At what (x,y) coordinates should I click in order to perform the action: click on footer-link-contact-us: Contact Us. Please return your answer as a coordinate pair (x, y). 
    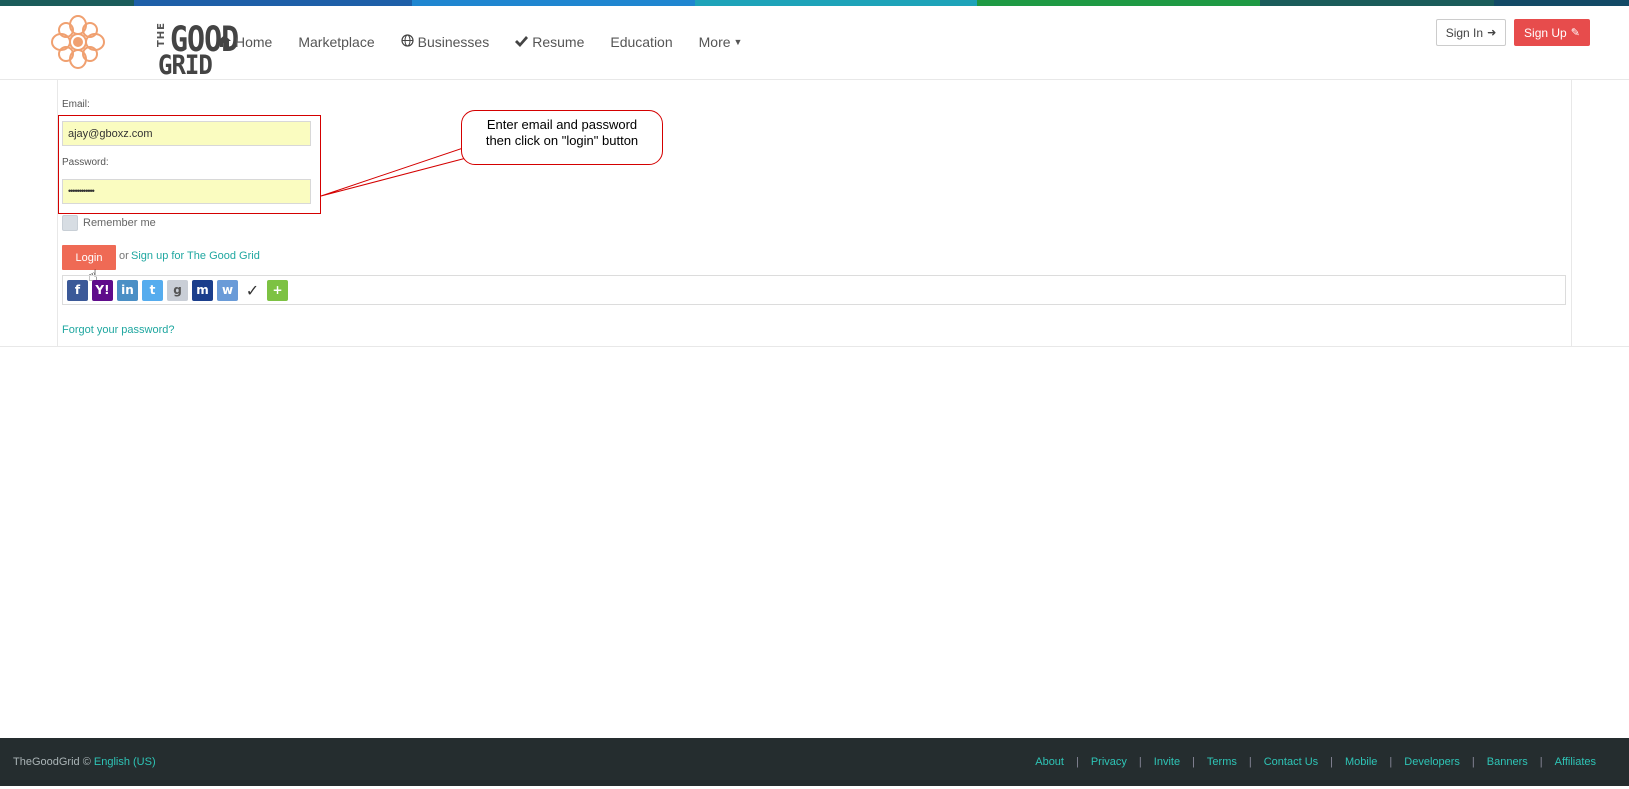
    Looking at the image, I should click on (1291, 762).